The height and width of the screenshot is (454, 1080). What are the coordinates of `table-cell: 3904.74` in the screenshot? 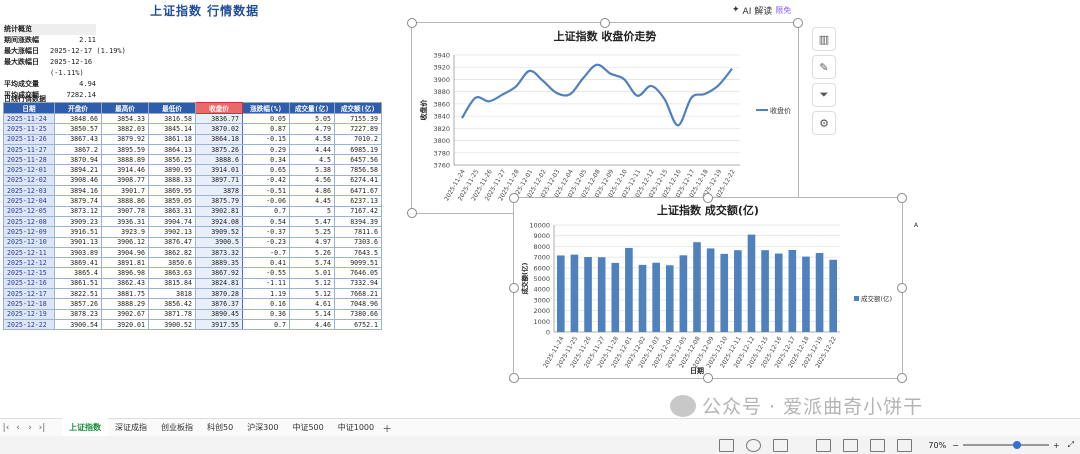 It's located at (172, 221).